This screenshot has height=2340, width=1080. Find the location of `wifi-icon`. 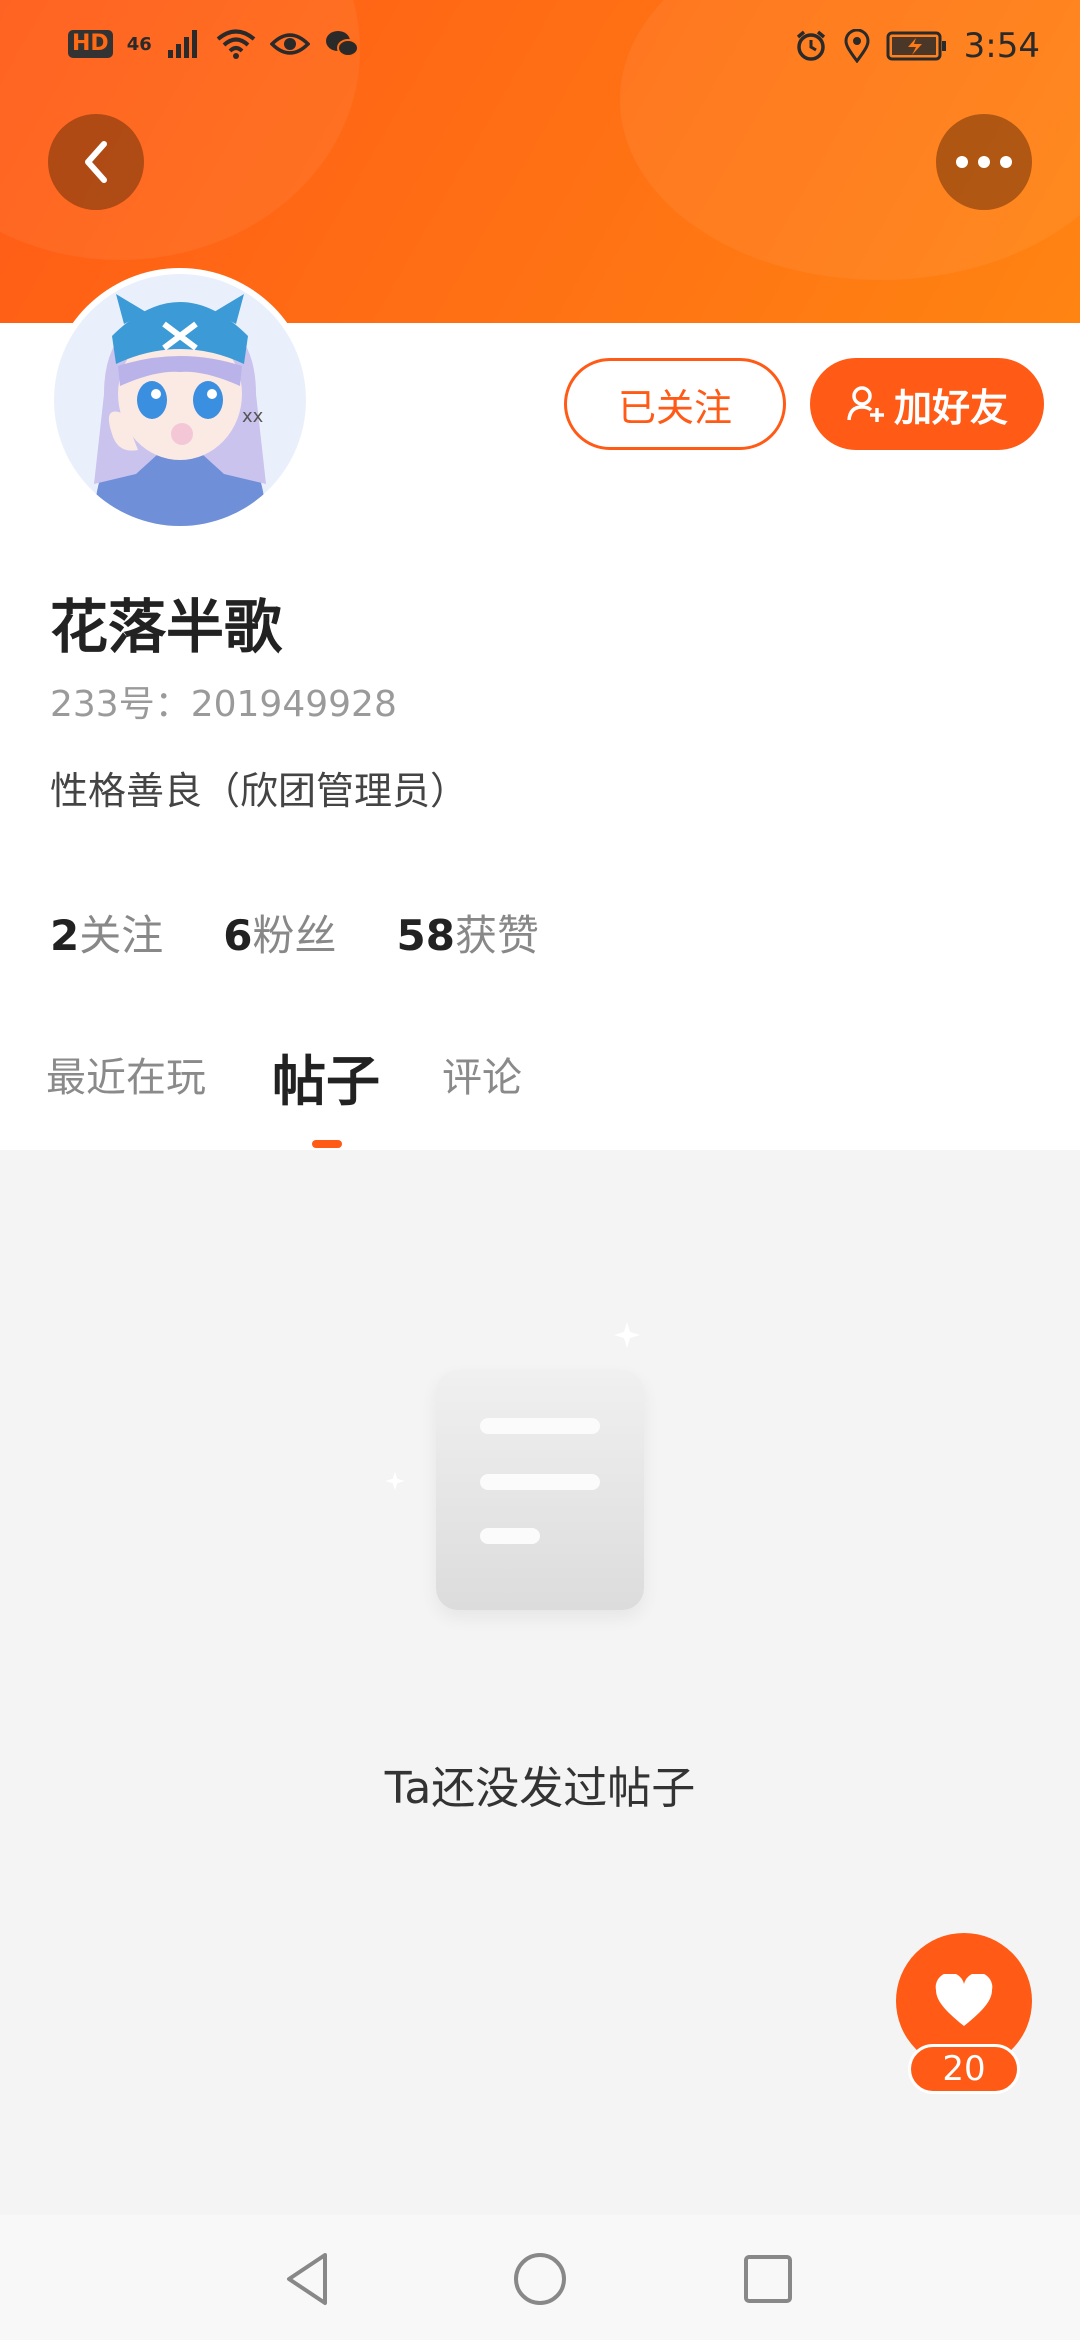

wifi-icon is located at coordinates (236, 44).